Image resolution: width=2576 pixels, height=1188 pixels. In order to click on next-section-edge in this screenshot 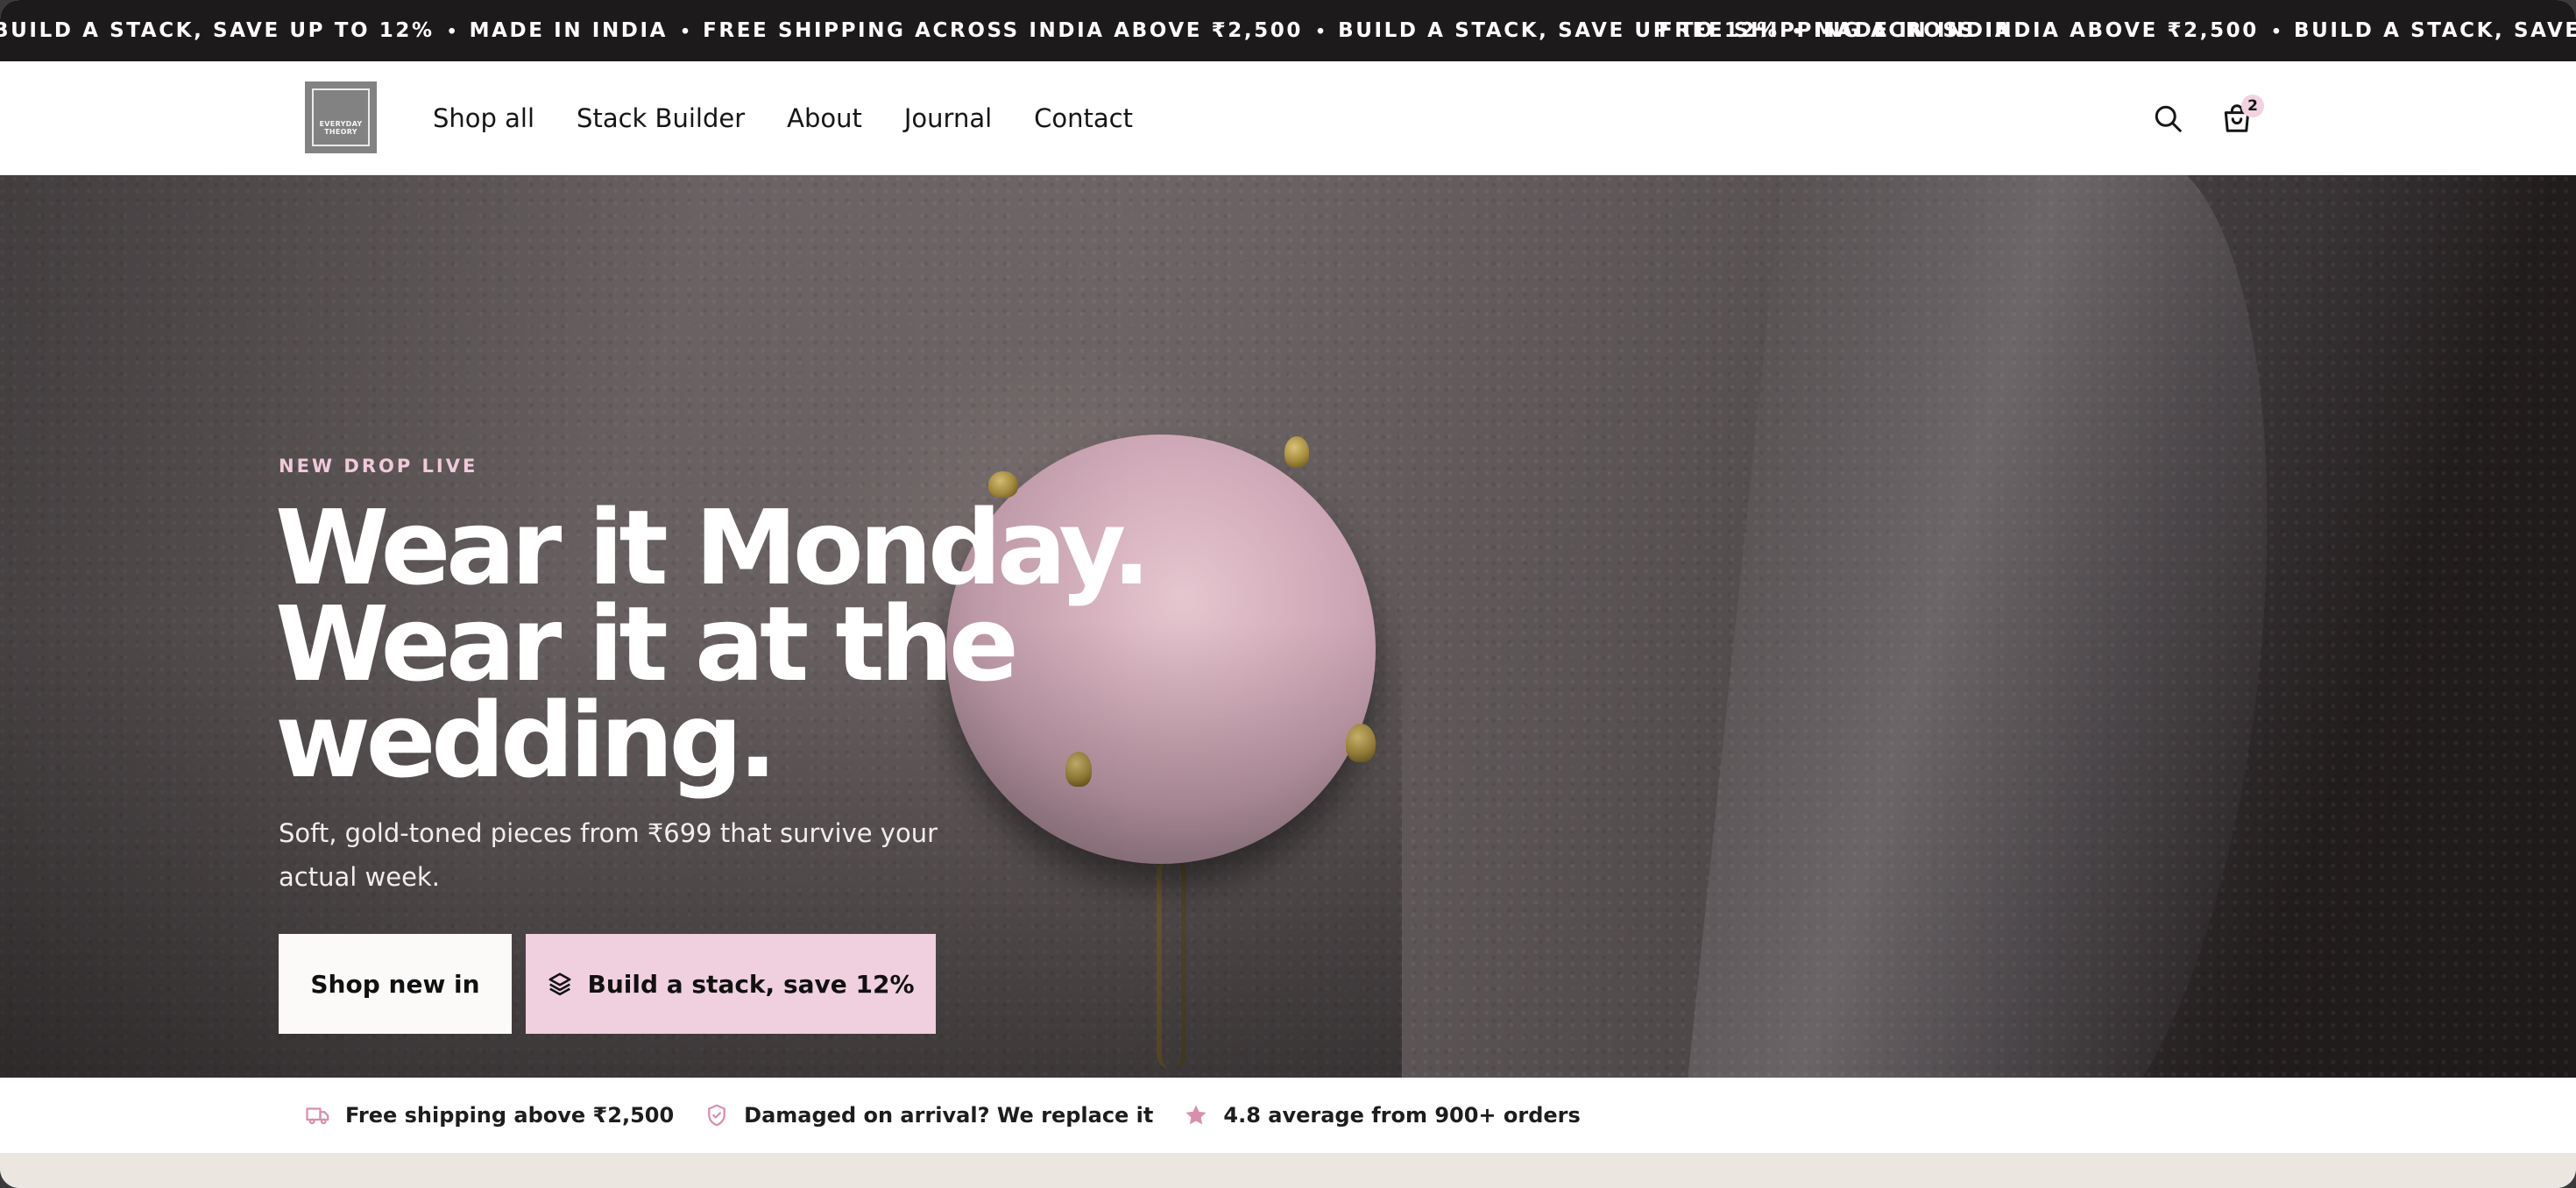, I will do `click(1288, 1171)`.